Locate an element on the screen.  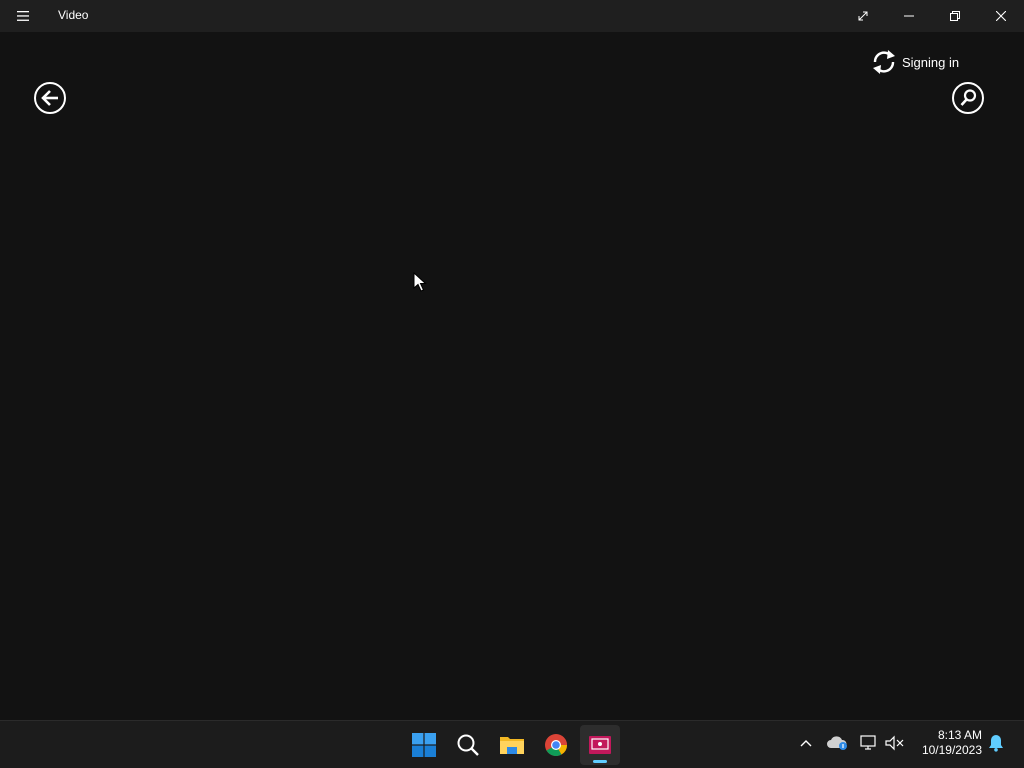
magnifier-icon is located at coordinates (468, 745).